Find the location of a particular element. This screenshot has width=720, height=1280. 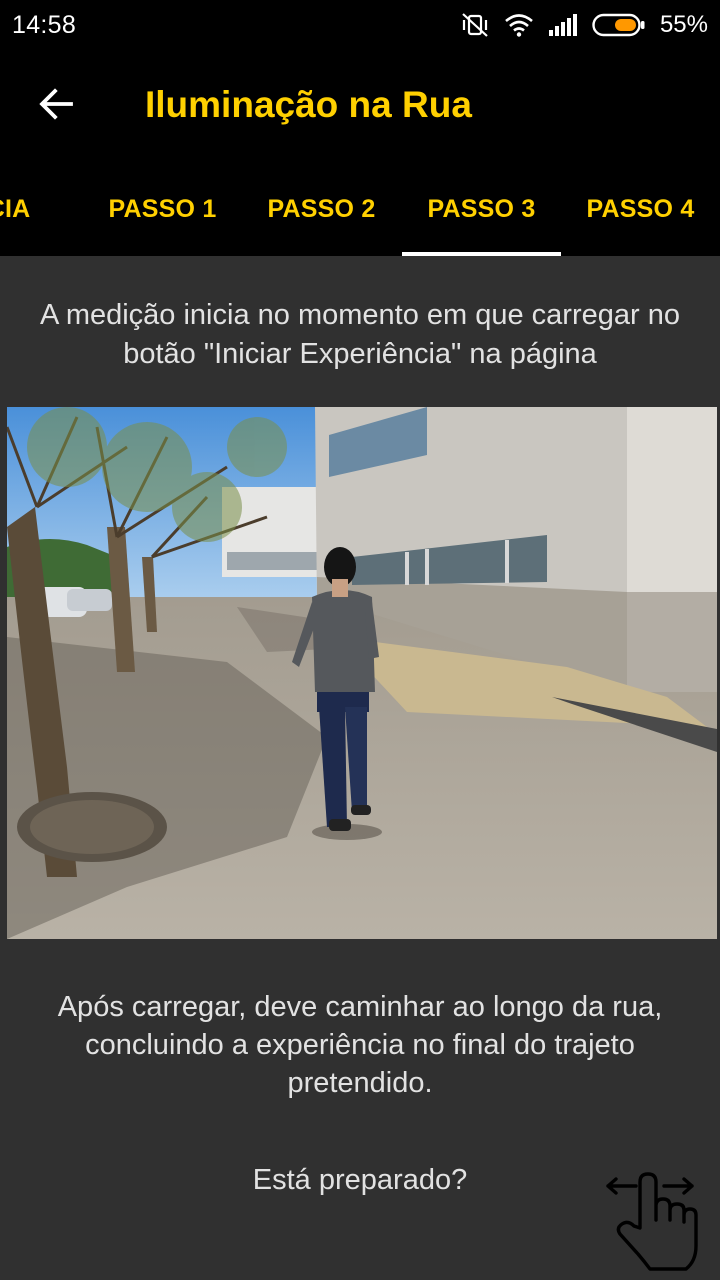

battery-icon is located at coordinates (619, 25).